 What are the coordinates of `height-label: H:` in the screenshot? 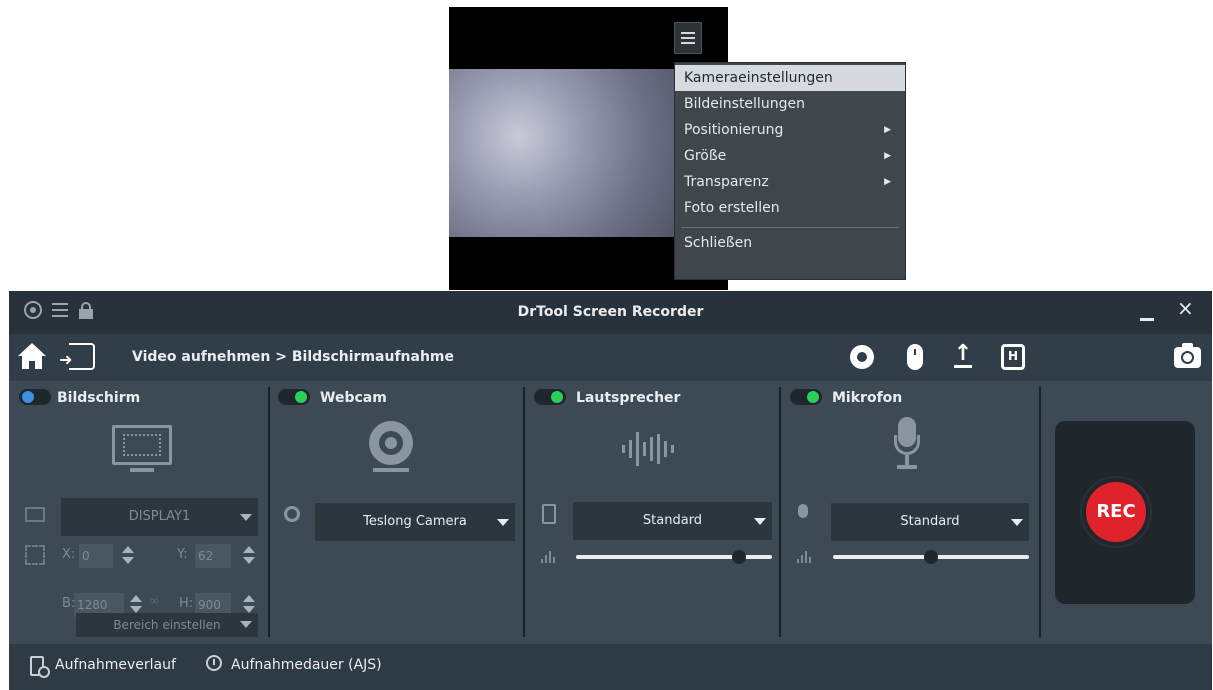 It's located at (186, 603).